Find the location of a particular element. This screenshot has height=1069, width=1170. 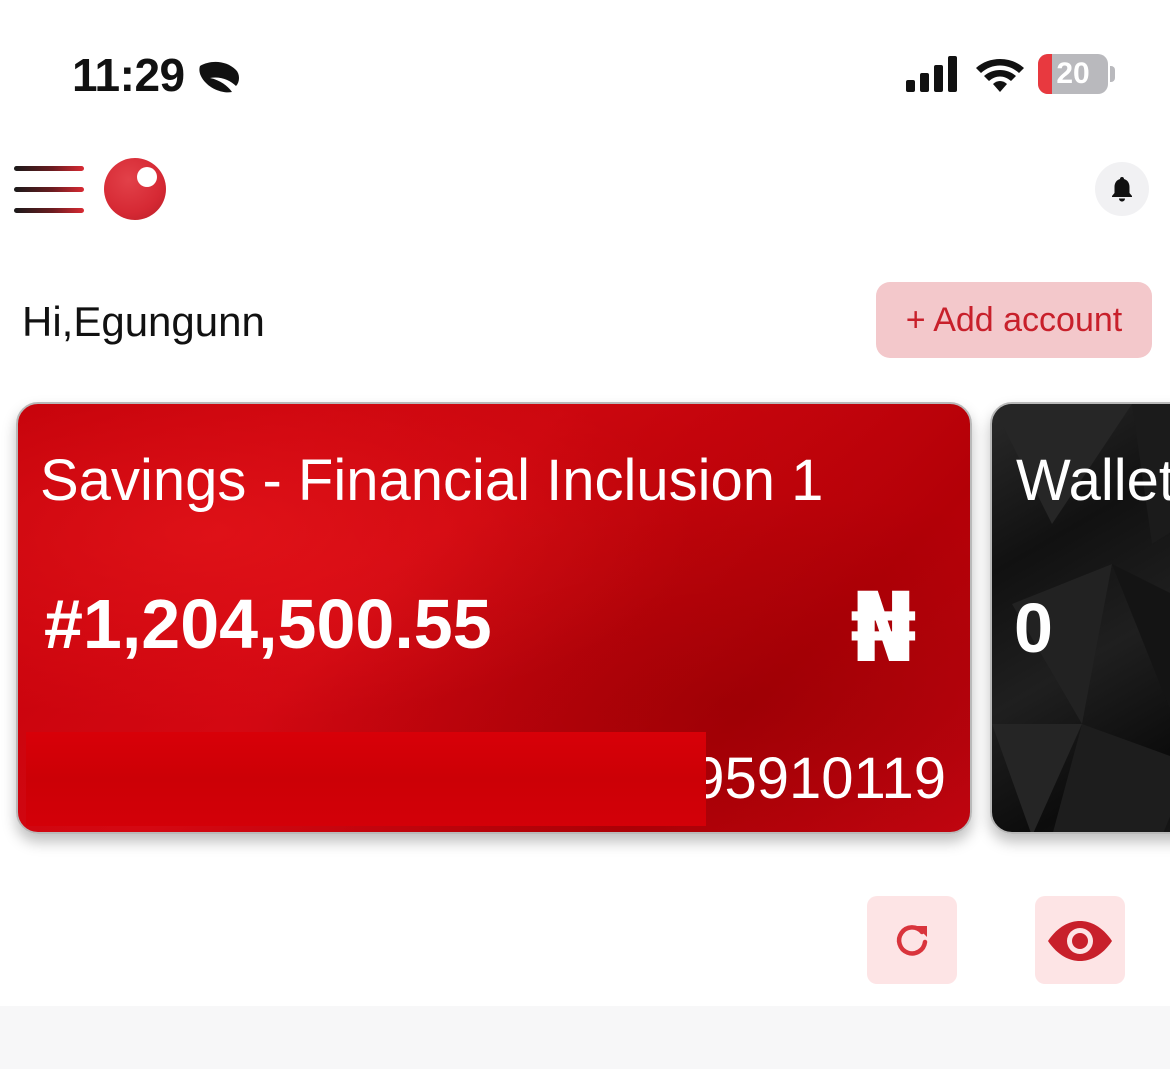

account-balance: #1,204,500.55 is located at coordinates (268, 624).